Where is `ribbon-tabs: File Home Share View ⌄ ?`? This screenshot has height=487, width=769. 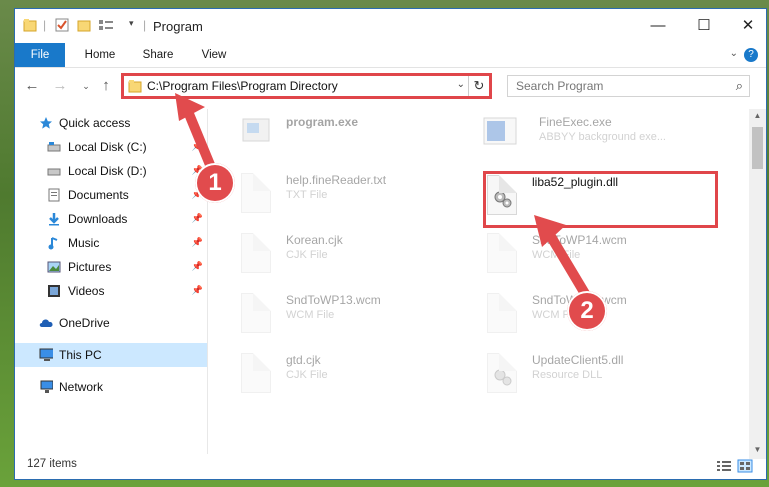
ribbon-tabs: File Home Share View ⌄ ? is located at coordinates (390, 55).